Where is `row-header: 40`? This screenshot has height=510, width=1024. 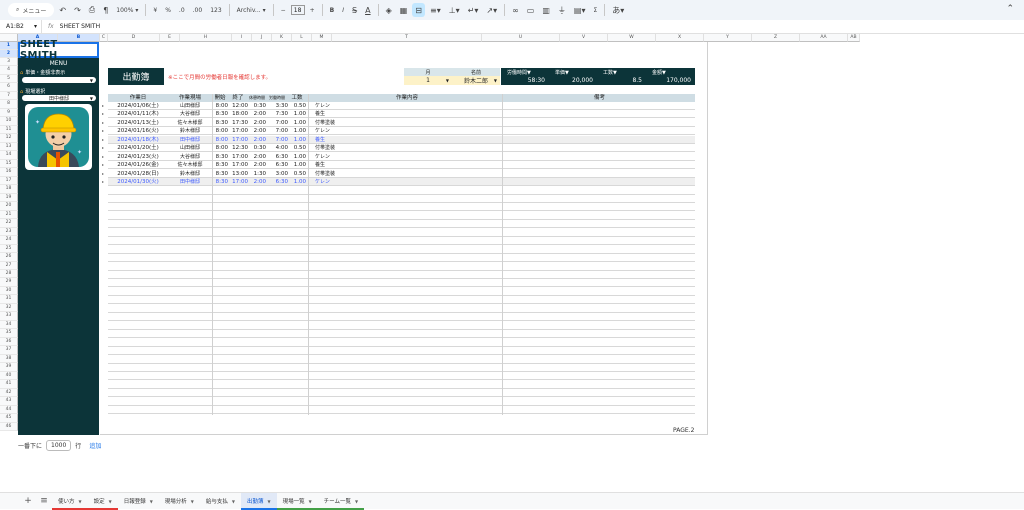 row-header: 40 is located at coordinates (9, 376).